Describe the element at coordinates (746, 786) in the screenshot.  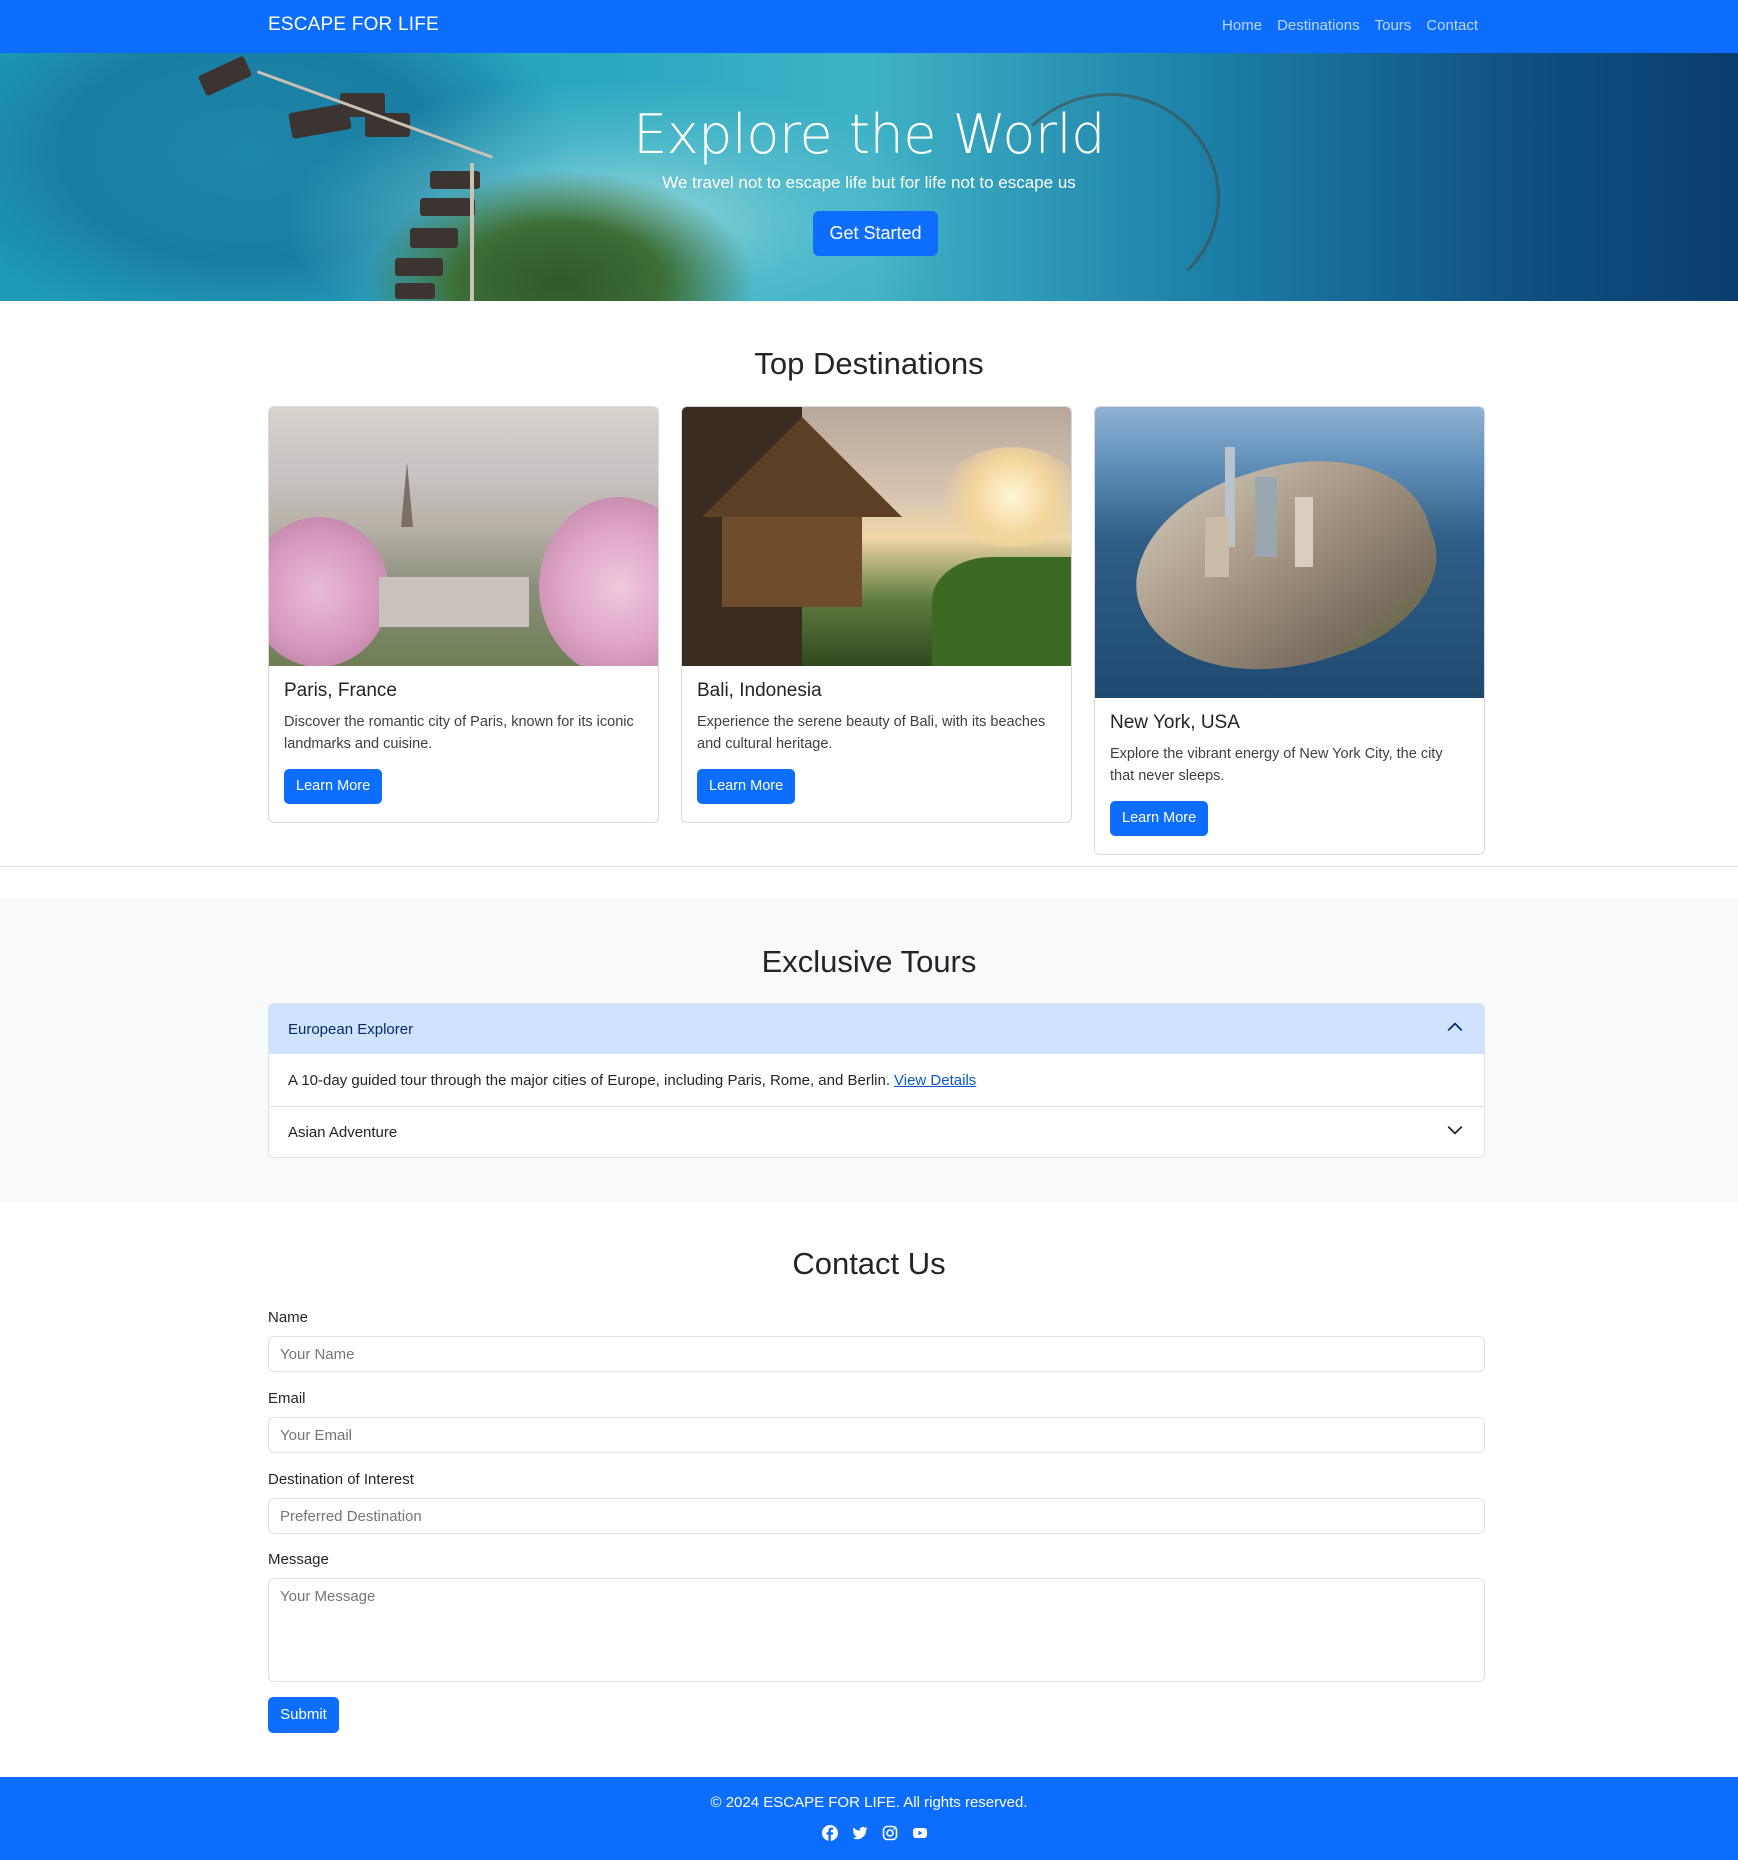
I see `learn-more-button-bali: Learn More` at that location.